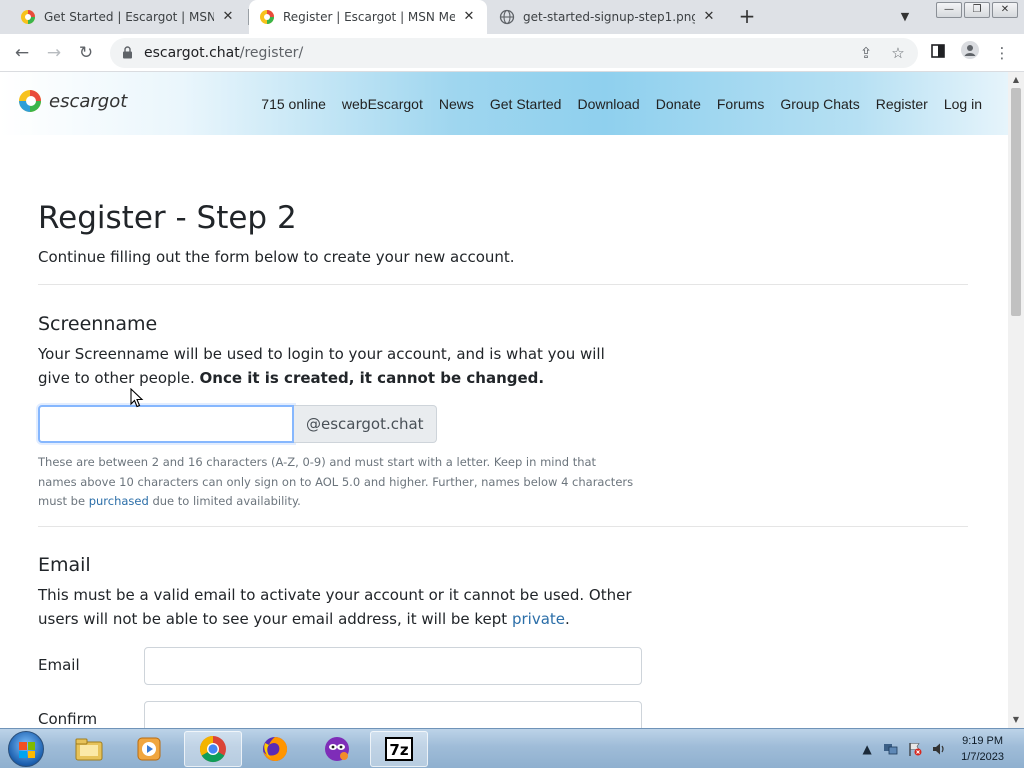 The width and height of the screenshot is (1024, 768). I want to click on purchased-link: purchased, so click(119, 501).